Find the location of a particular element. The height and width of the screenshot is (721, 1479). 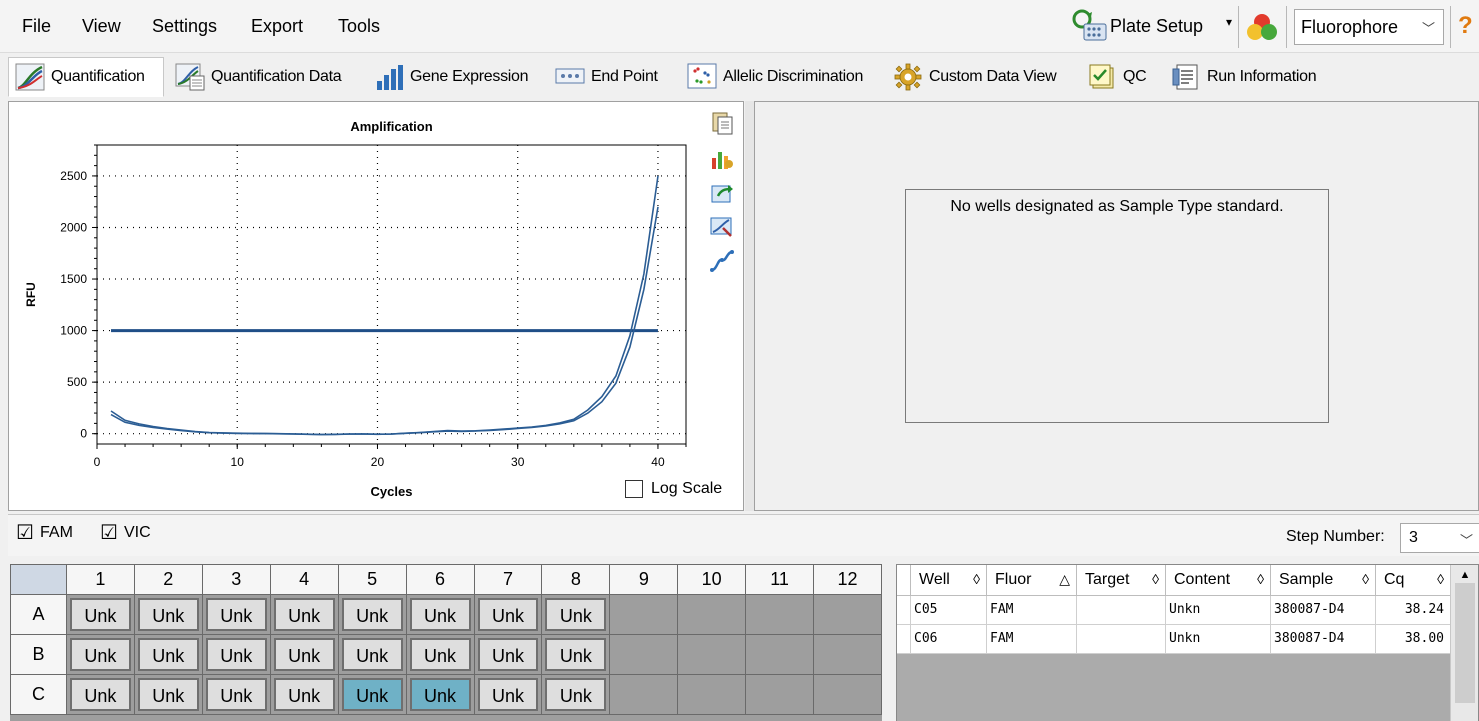

tab-run-information: Run Information is located at coordinates (1250, 77).